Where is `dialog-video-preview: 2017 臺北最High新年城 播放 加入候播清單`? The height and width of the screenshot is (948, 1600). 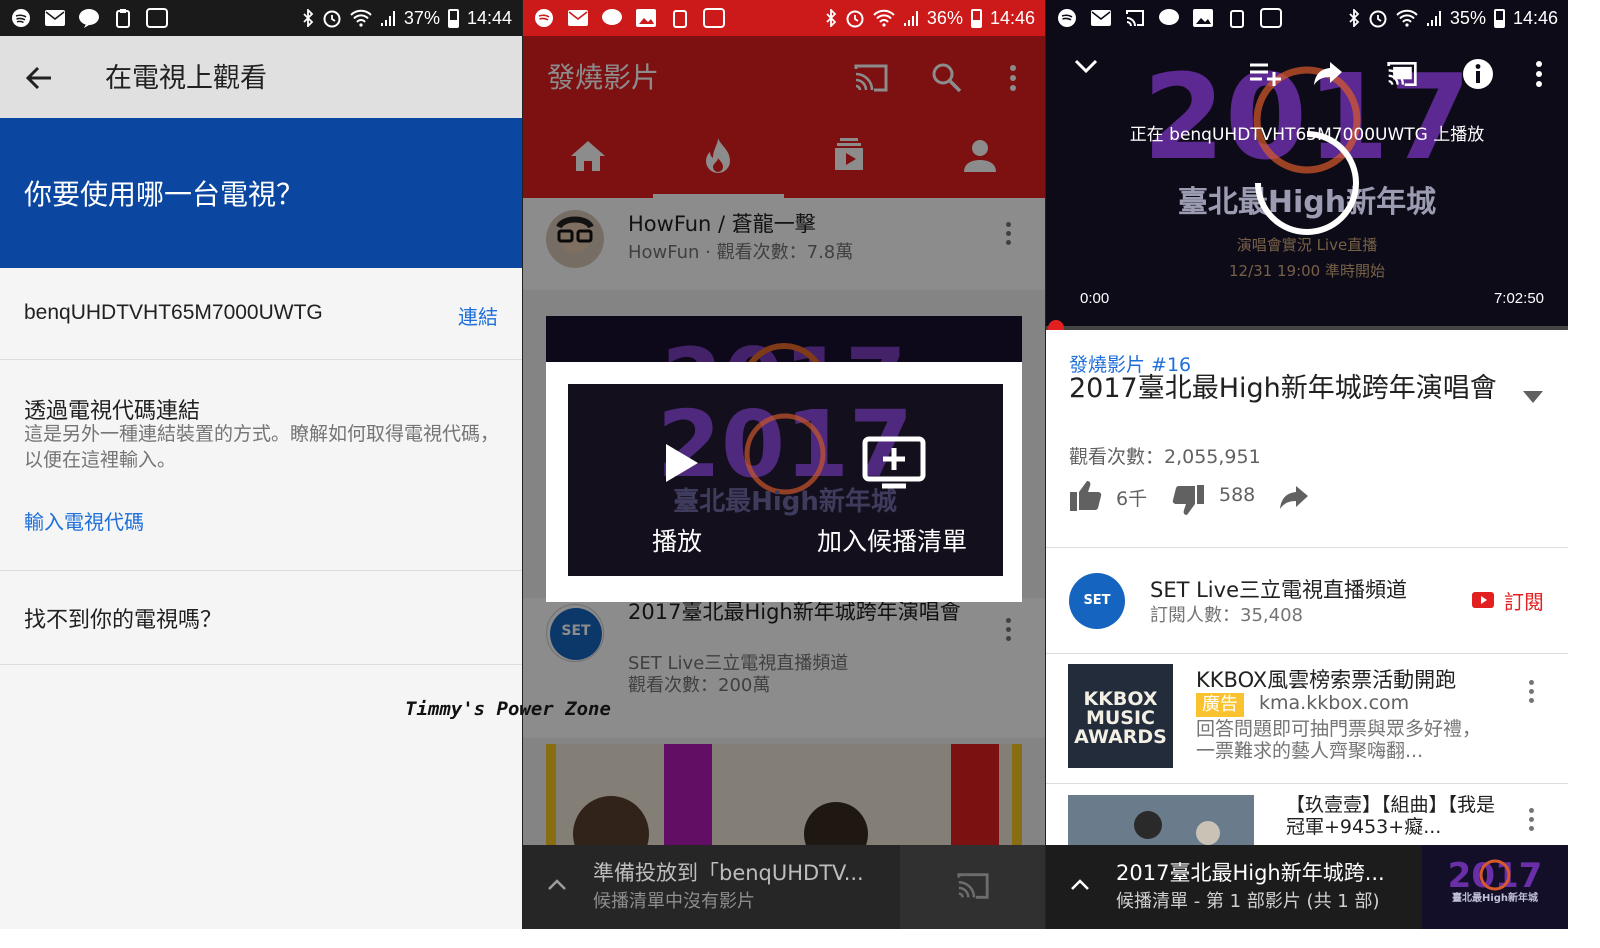
dialog-video-preview: 2017 臺北最High新年城 播放 加入候播清單 is located at coordinates (785, 480).